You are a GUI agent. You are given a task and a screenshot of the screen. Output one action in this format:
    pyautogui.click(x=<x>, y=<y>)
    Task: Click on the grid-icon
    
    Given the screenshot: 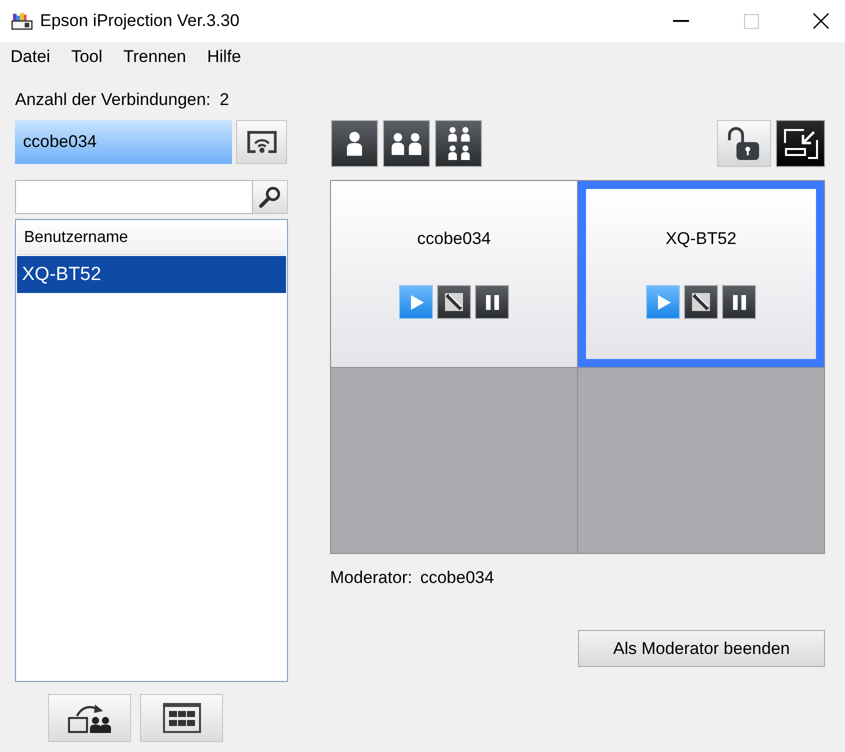 What is the action you would take?
    pyautogui.click(x=181, y=718)
    